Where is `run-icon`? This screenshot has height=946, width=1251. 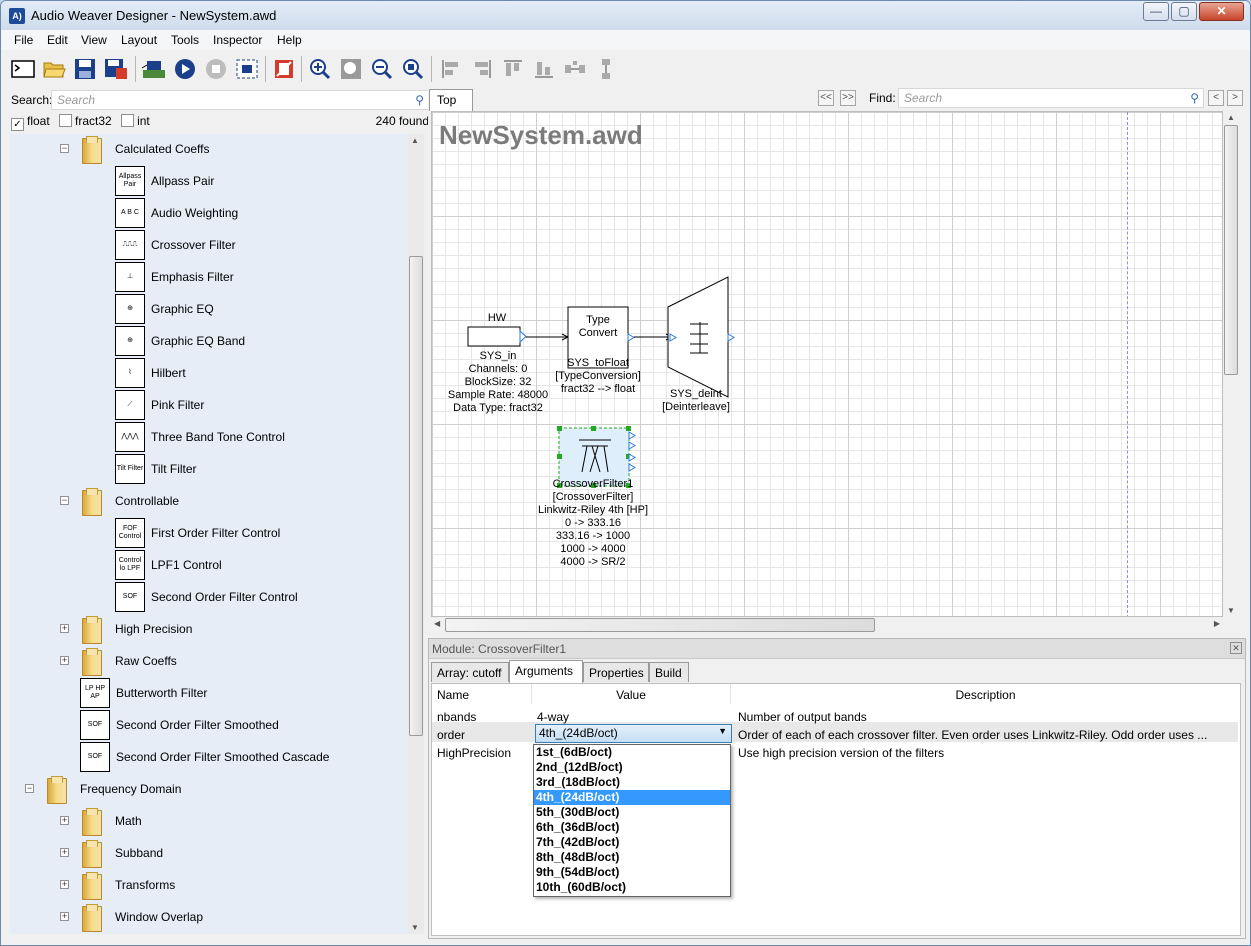 run-icon is located at coordinates (185, 69).